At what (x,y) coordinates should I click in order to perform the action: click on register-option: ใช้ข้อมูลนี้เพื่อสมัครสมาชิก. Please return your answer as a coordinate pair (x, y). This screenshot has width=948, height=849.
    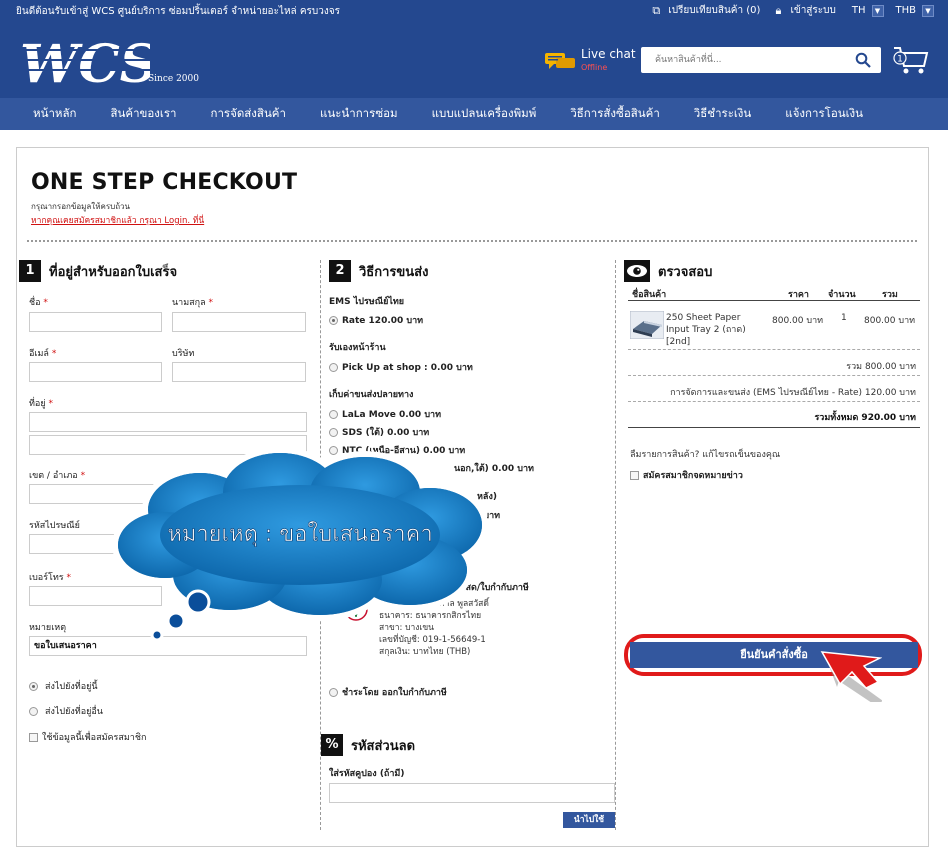
    Looking at the image, I should click on (87, 737).